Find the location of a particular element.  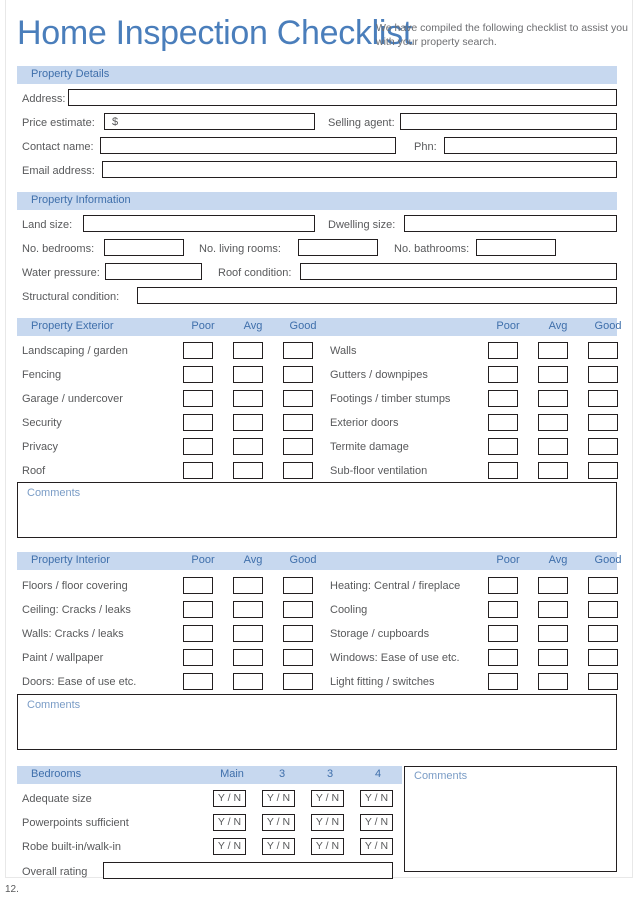

checkbox-light-good is located at coordinates (603, 681).